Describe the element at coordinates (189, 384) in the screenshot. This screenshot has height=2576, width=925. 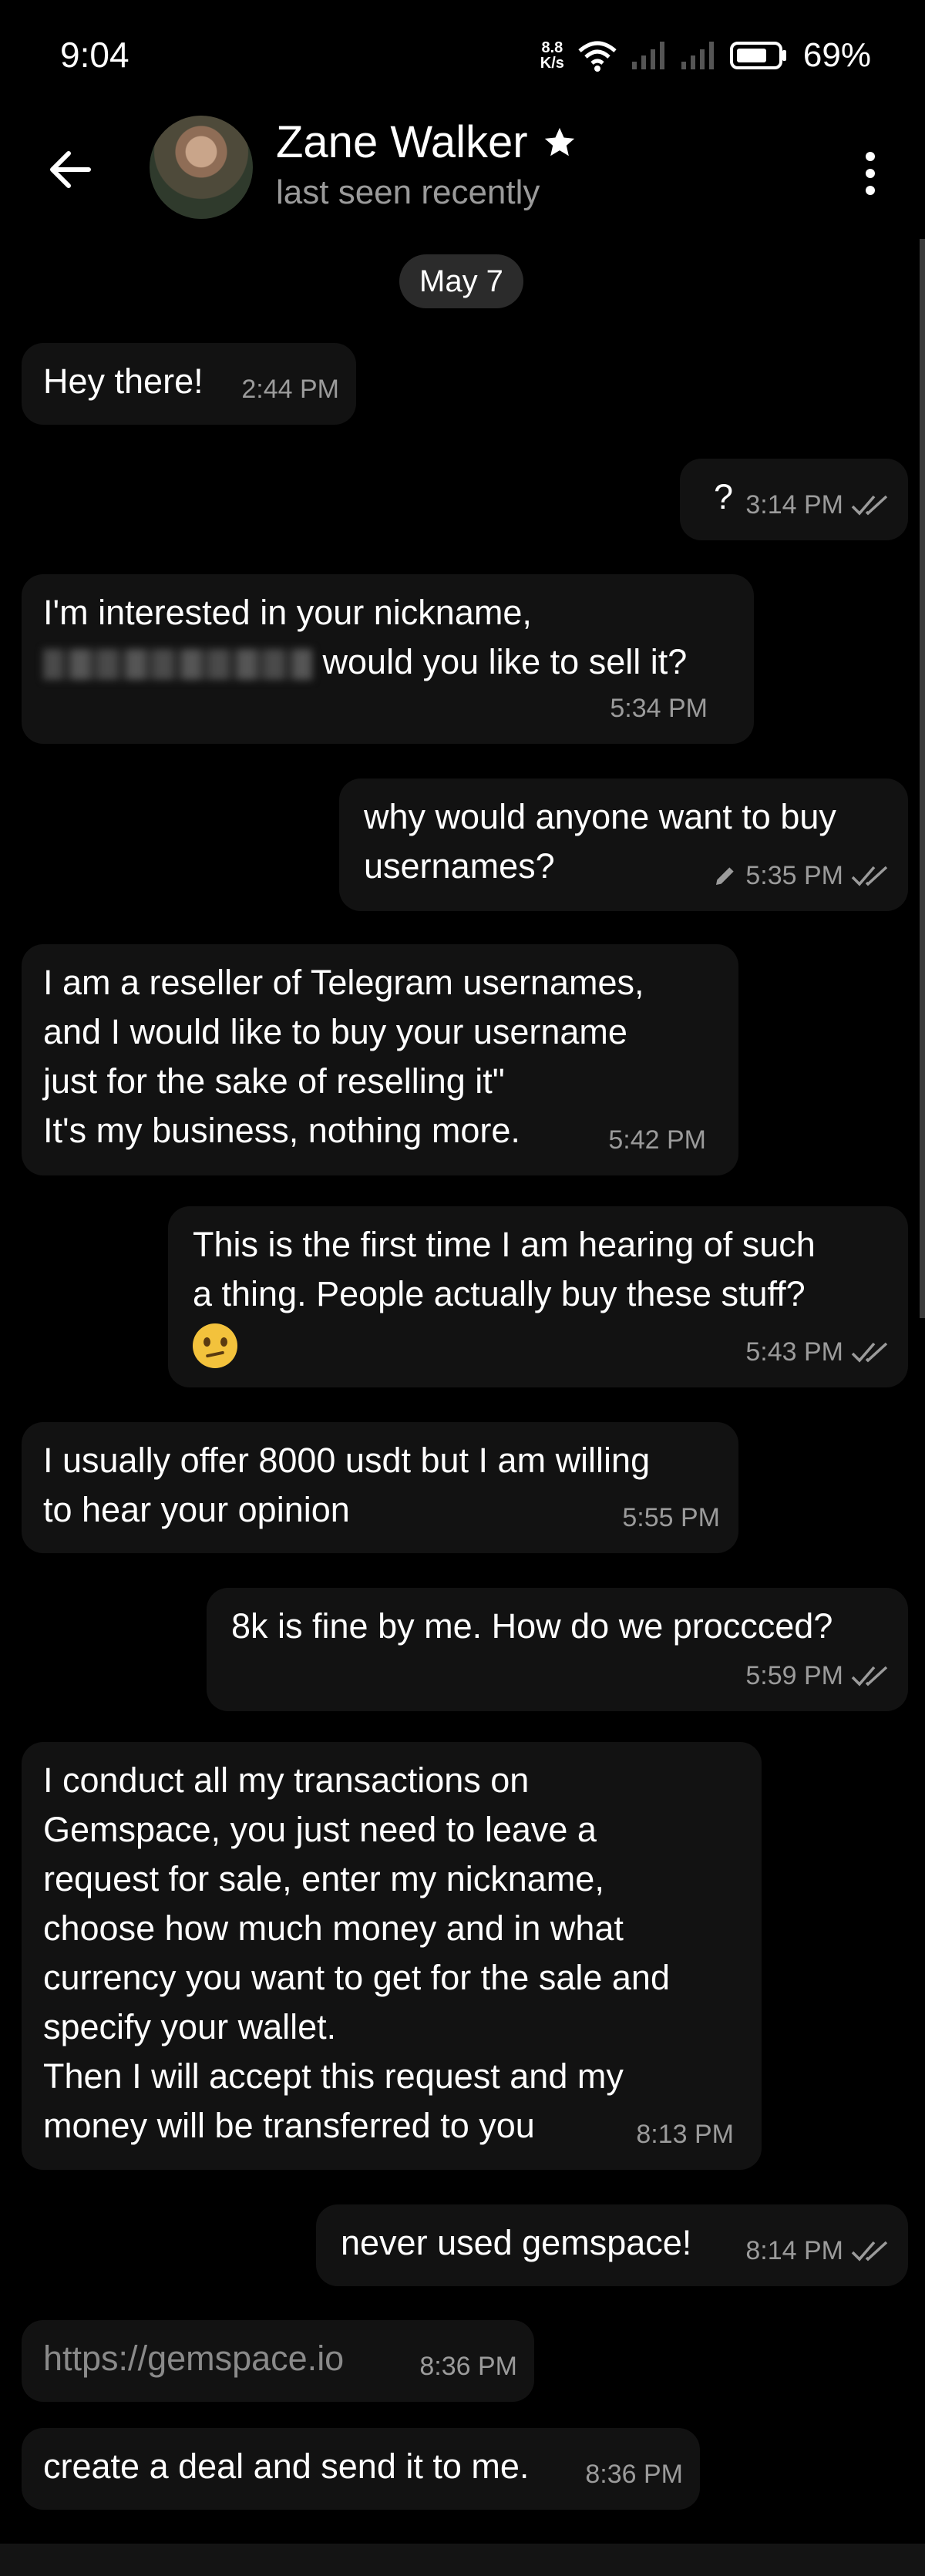
I see `message-incoming: Hey there! 2:44 PM` at that location.